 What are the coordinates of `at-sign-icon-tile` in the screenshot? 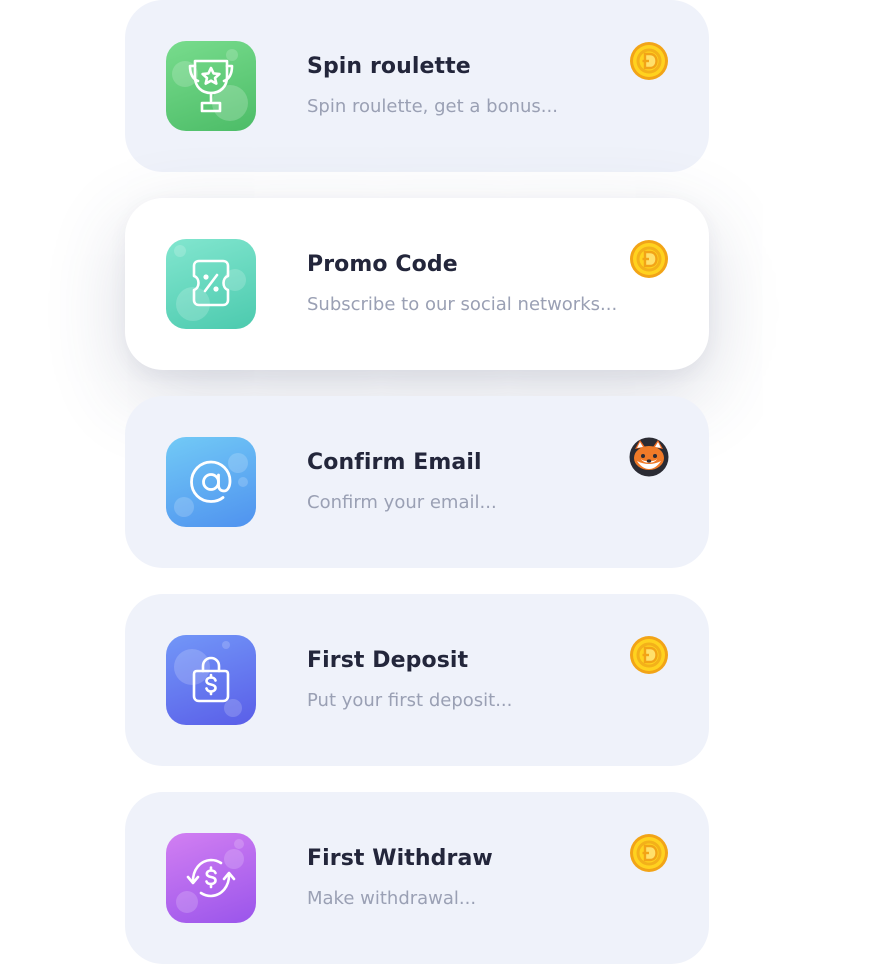 It's located at (211, 482).